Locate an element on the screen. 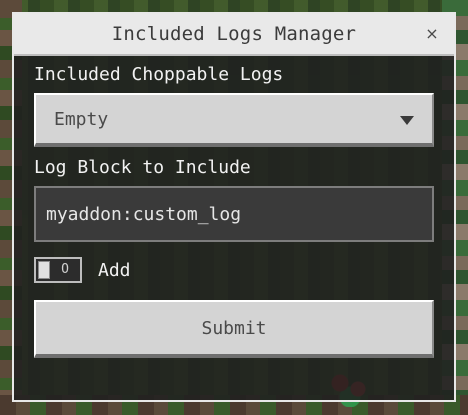  log-block-field is located at coordinates (234, 214).